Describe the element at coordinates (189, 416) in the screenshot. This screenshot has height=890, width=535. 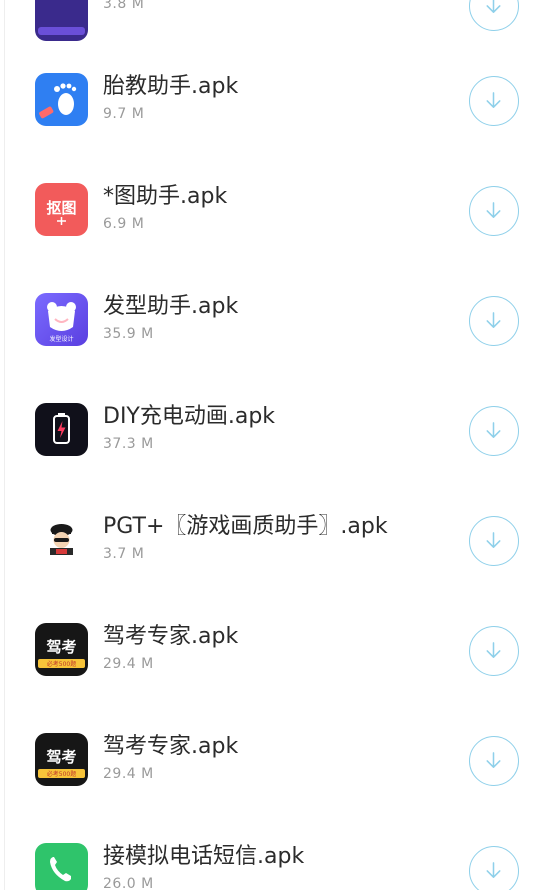
I see `app-name: DIY充电动画.apk` at that location.